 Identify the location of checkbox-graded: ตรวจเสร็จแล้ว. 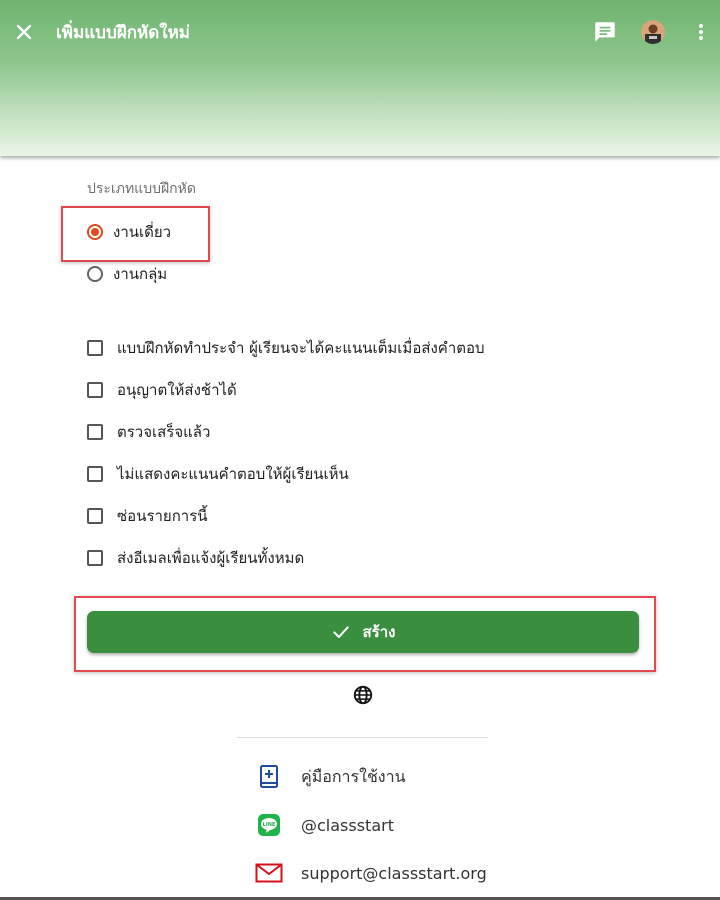
(148, 432).